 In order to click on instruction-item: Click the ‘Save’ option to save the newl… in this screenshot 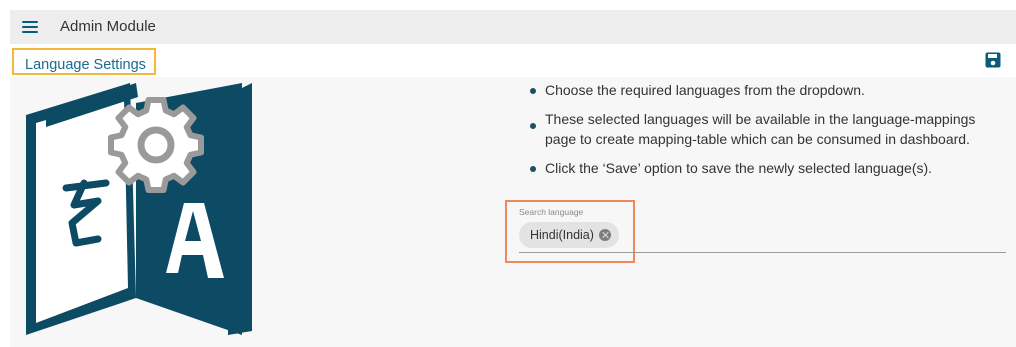, I will do `click(765, 168)`.